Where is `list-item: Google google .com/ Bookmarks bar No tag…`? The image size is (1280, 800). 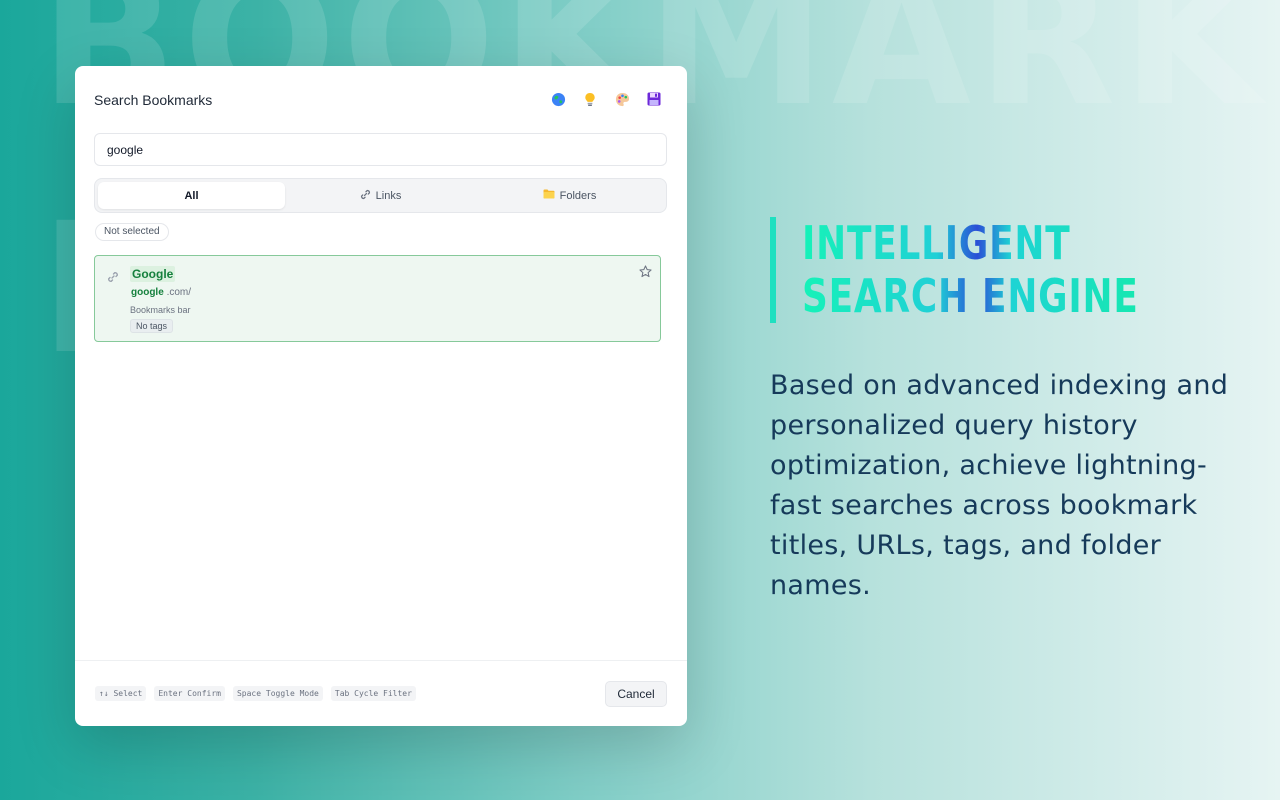 list-item: Google google .com/ Bookmarks bar No tag… is located at coordinates (377, 298).